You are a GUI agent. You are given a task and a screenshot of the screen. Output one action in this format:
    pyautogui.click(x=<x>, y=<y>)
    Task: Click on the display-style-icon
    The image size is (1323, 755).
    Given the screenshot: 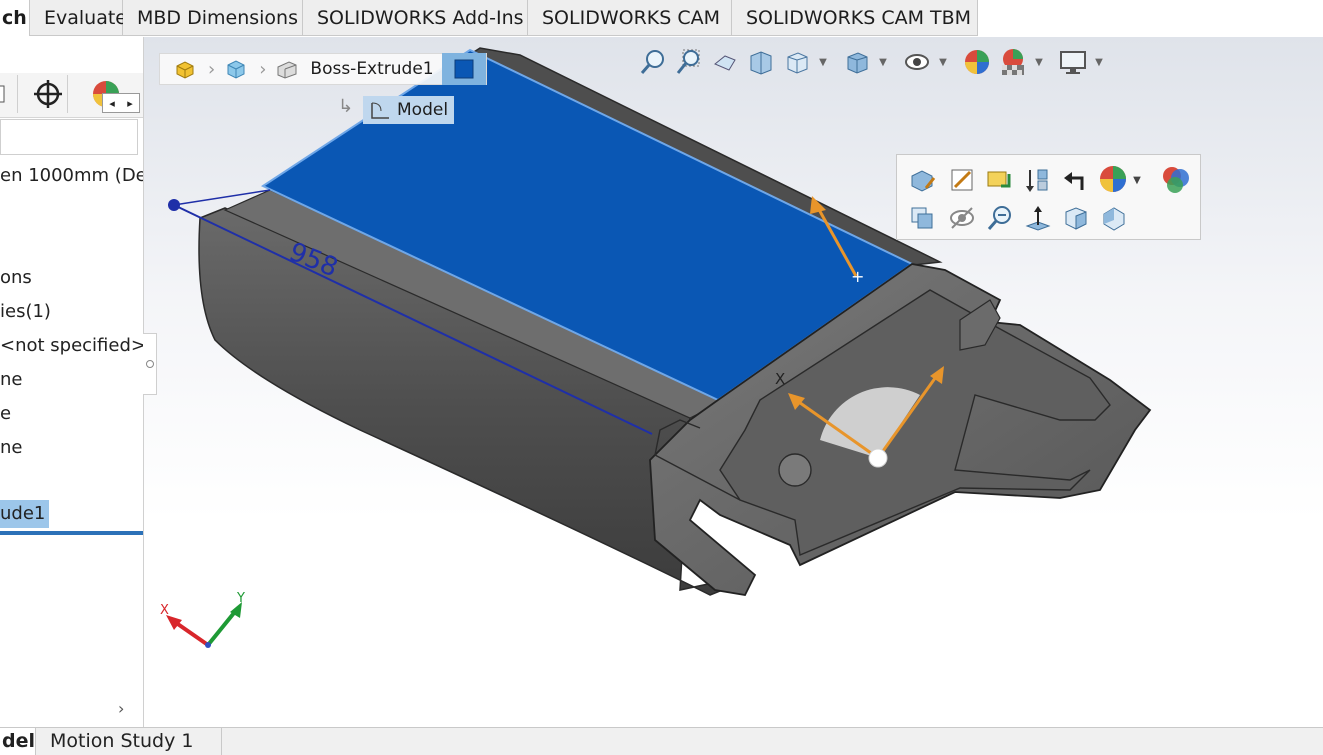 What is the action you would take?
    pyautogui.click(x=857, y=62)
    